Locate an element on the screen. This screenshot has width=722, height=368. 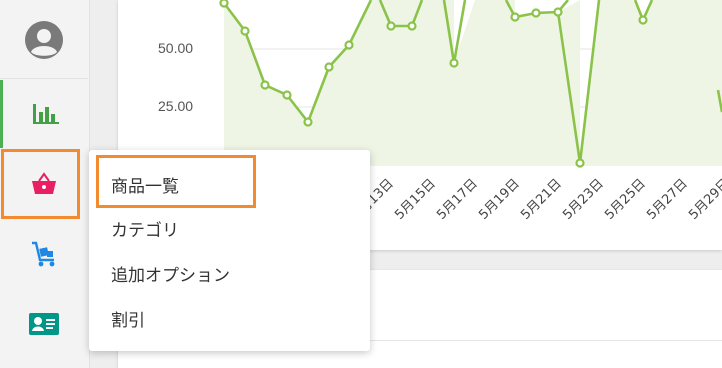
sidebar-item-dashboard is located at coordinates (44, 114).